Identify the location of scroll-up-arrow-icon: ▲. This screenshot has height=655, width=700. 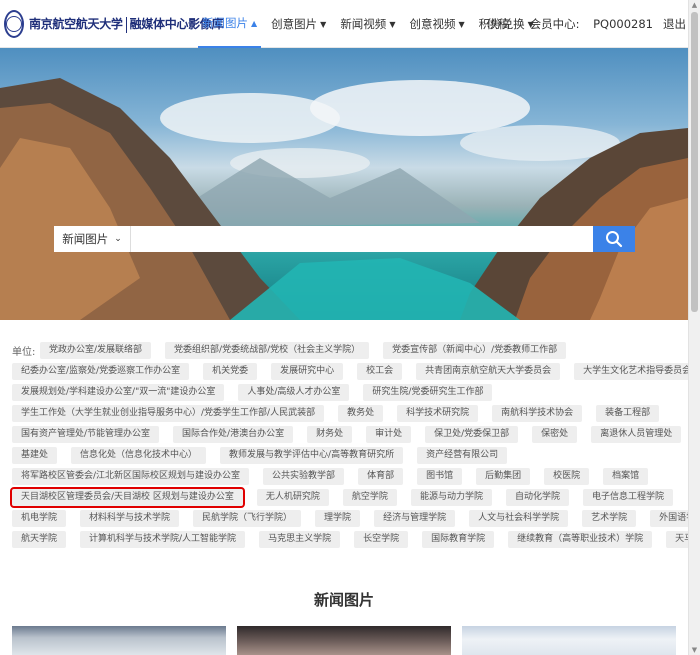
(694, 5).